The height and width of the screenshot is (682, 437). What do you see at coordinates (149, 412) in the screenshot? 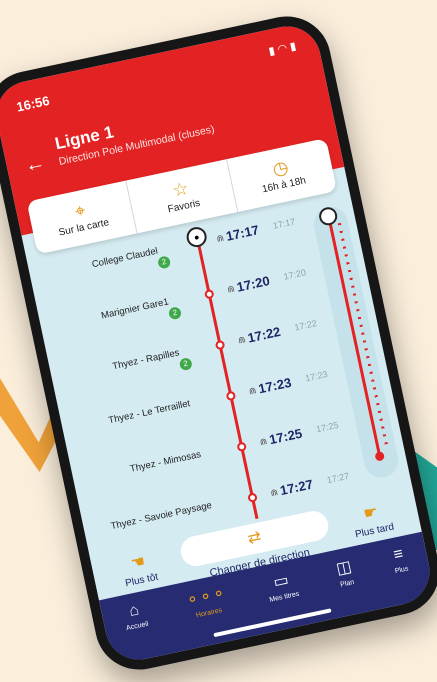
I see `stop-name: Thyez - Le Terraillet` at bounding box center [149, 412].